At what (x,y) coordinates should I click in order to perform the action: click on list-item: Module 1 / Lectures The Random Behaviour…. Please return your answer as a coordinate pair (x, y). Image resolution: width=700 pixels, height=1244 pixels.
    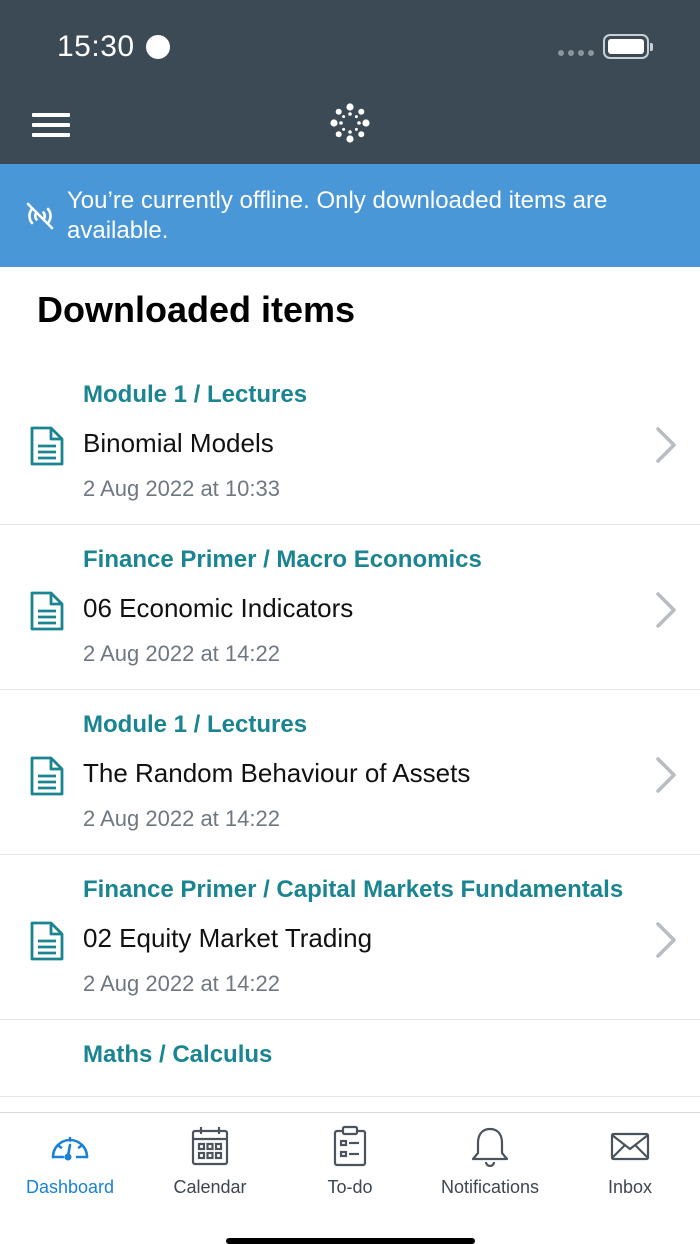
    Looking at the image, I should click on (350, 772).